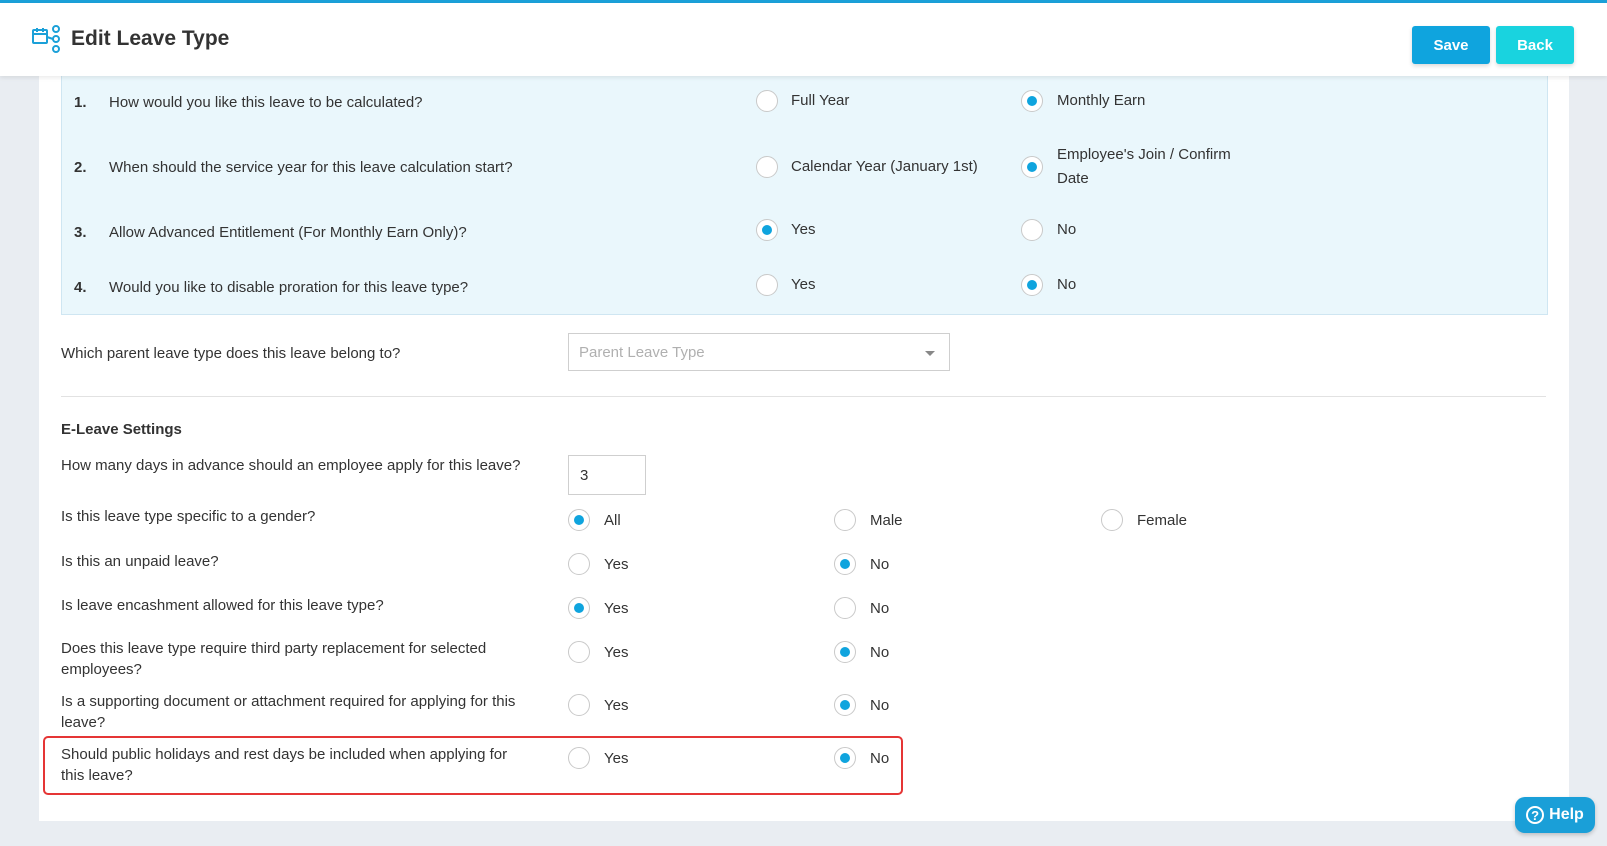  Describe the element at coordinates (803, 396) in the screenshot. I see `section-divider` at that location.